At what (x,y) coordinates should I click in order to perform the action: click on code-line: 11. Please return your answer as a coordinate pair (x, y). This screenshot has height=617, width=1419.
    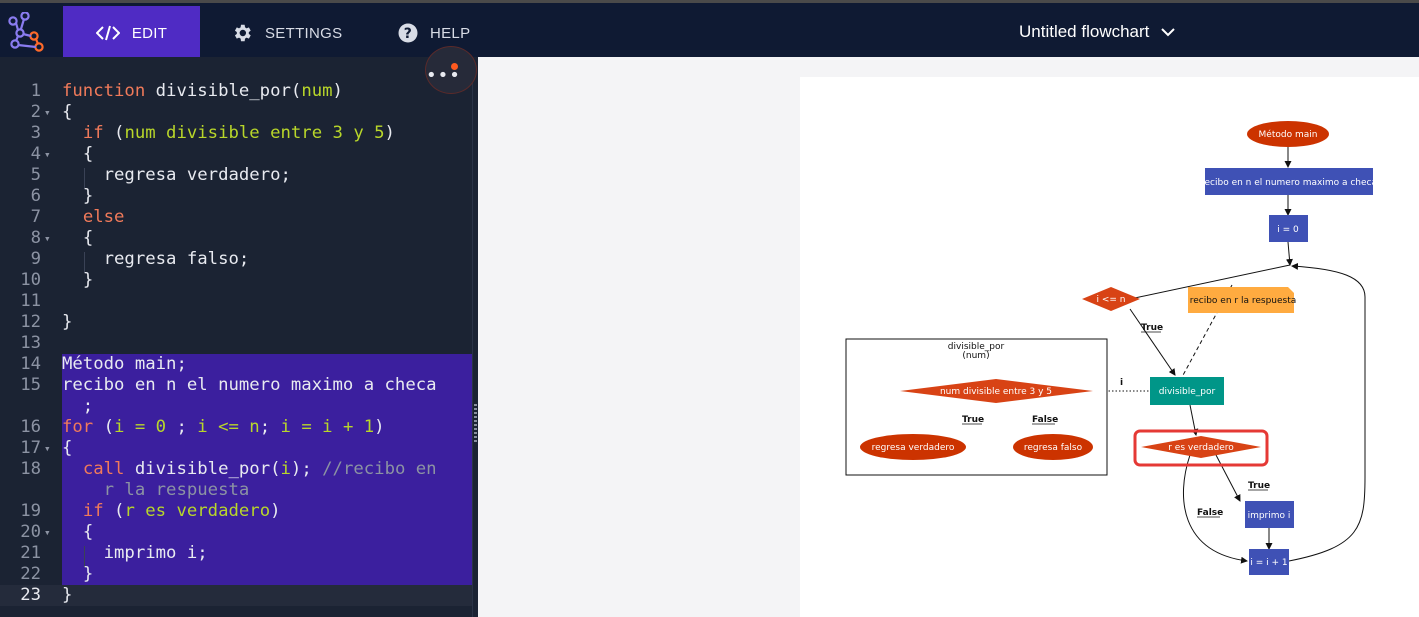
    Looking at the image, I should click on (30, 301).